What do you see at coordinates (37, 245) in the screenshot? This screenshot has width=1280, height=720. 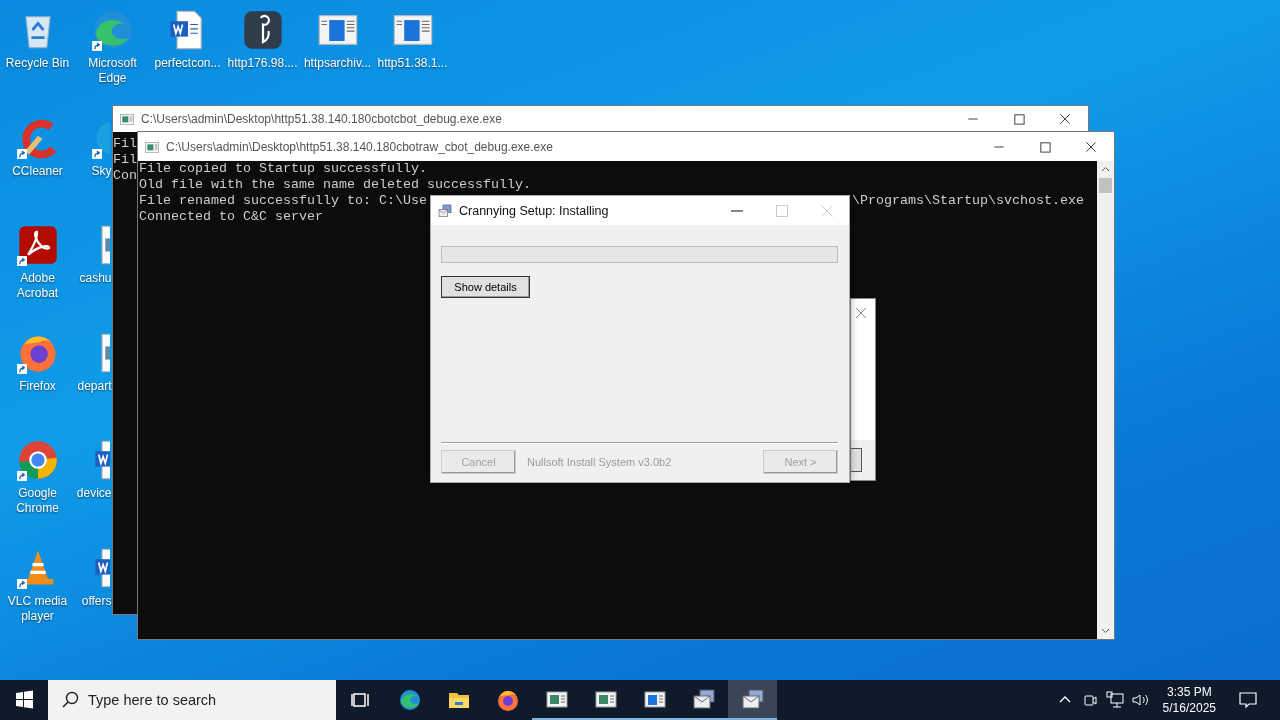 I see `pdf-app-icon` at bounding box center [37, 245].